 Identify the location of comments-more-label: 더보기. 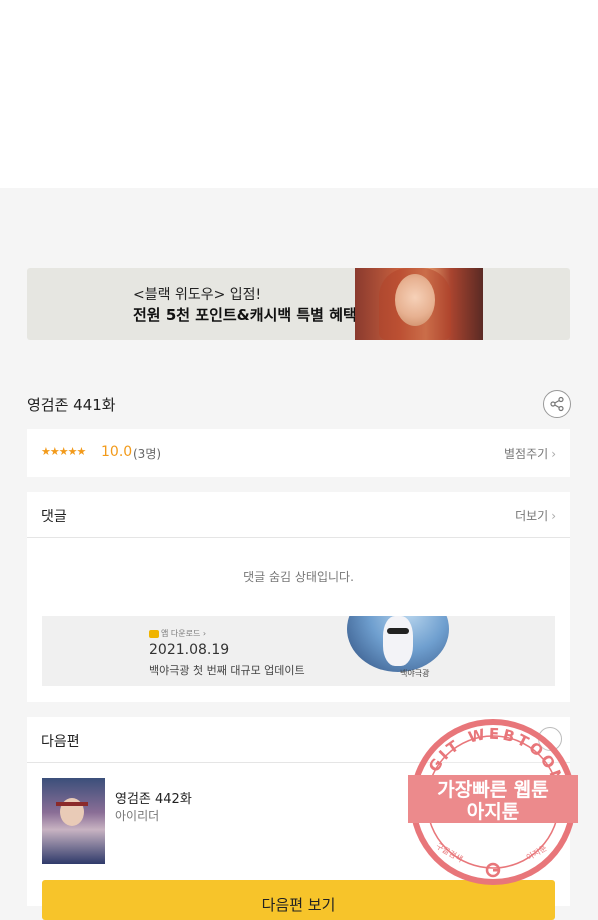
(532, 516).